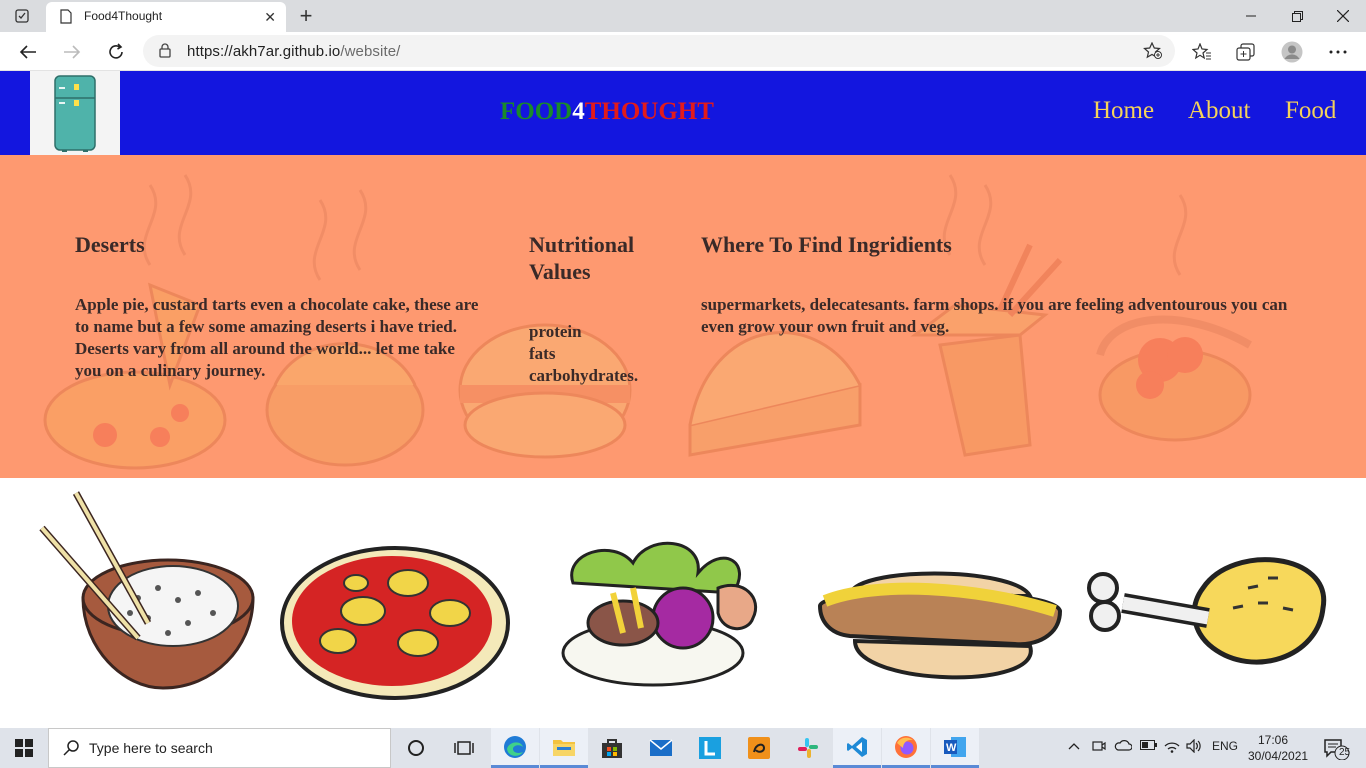 This screenshot has height=768, width=1366. I want to click on fridge-icon, so click(75, 113).